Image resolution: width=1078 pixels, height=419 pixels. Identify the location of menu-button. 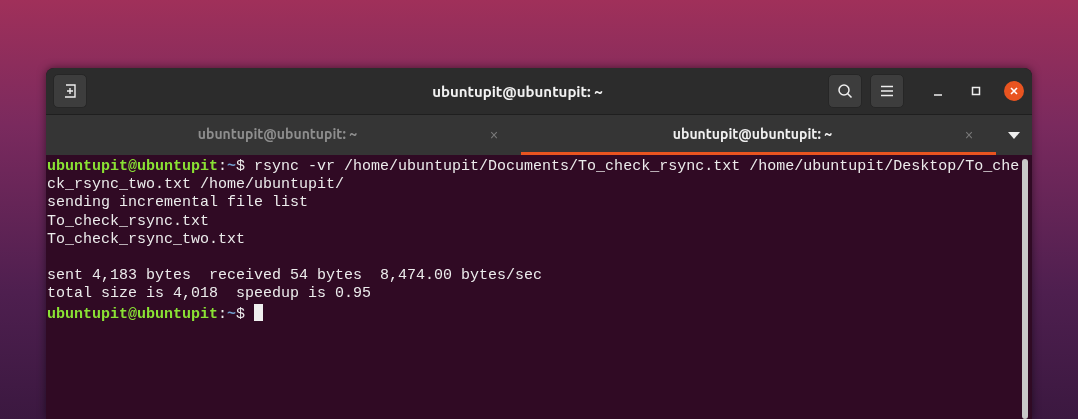
(887, 91).